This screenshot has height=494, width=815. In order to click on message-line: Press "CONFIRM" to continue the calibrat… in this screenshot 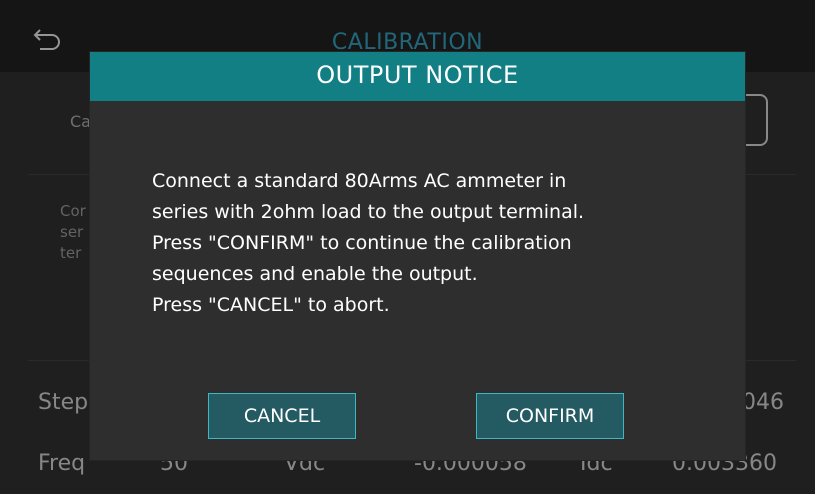, I will do `click(362, 243)`.